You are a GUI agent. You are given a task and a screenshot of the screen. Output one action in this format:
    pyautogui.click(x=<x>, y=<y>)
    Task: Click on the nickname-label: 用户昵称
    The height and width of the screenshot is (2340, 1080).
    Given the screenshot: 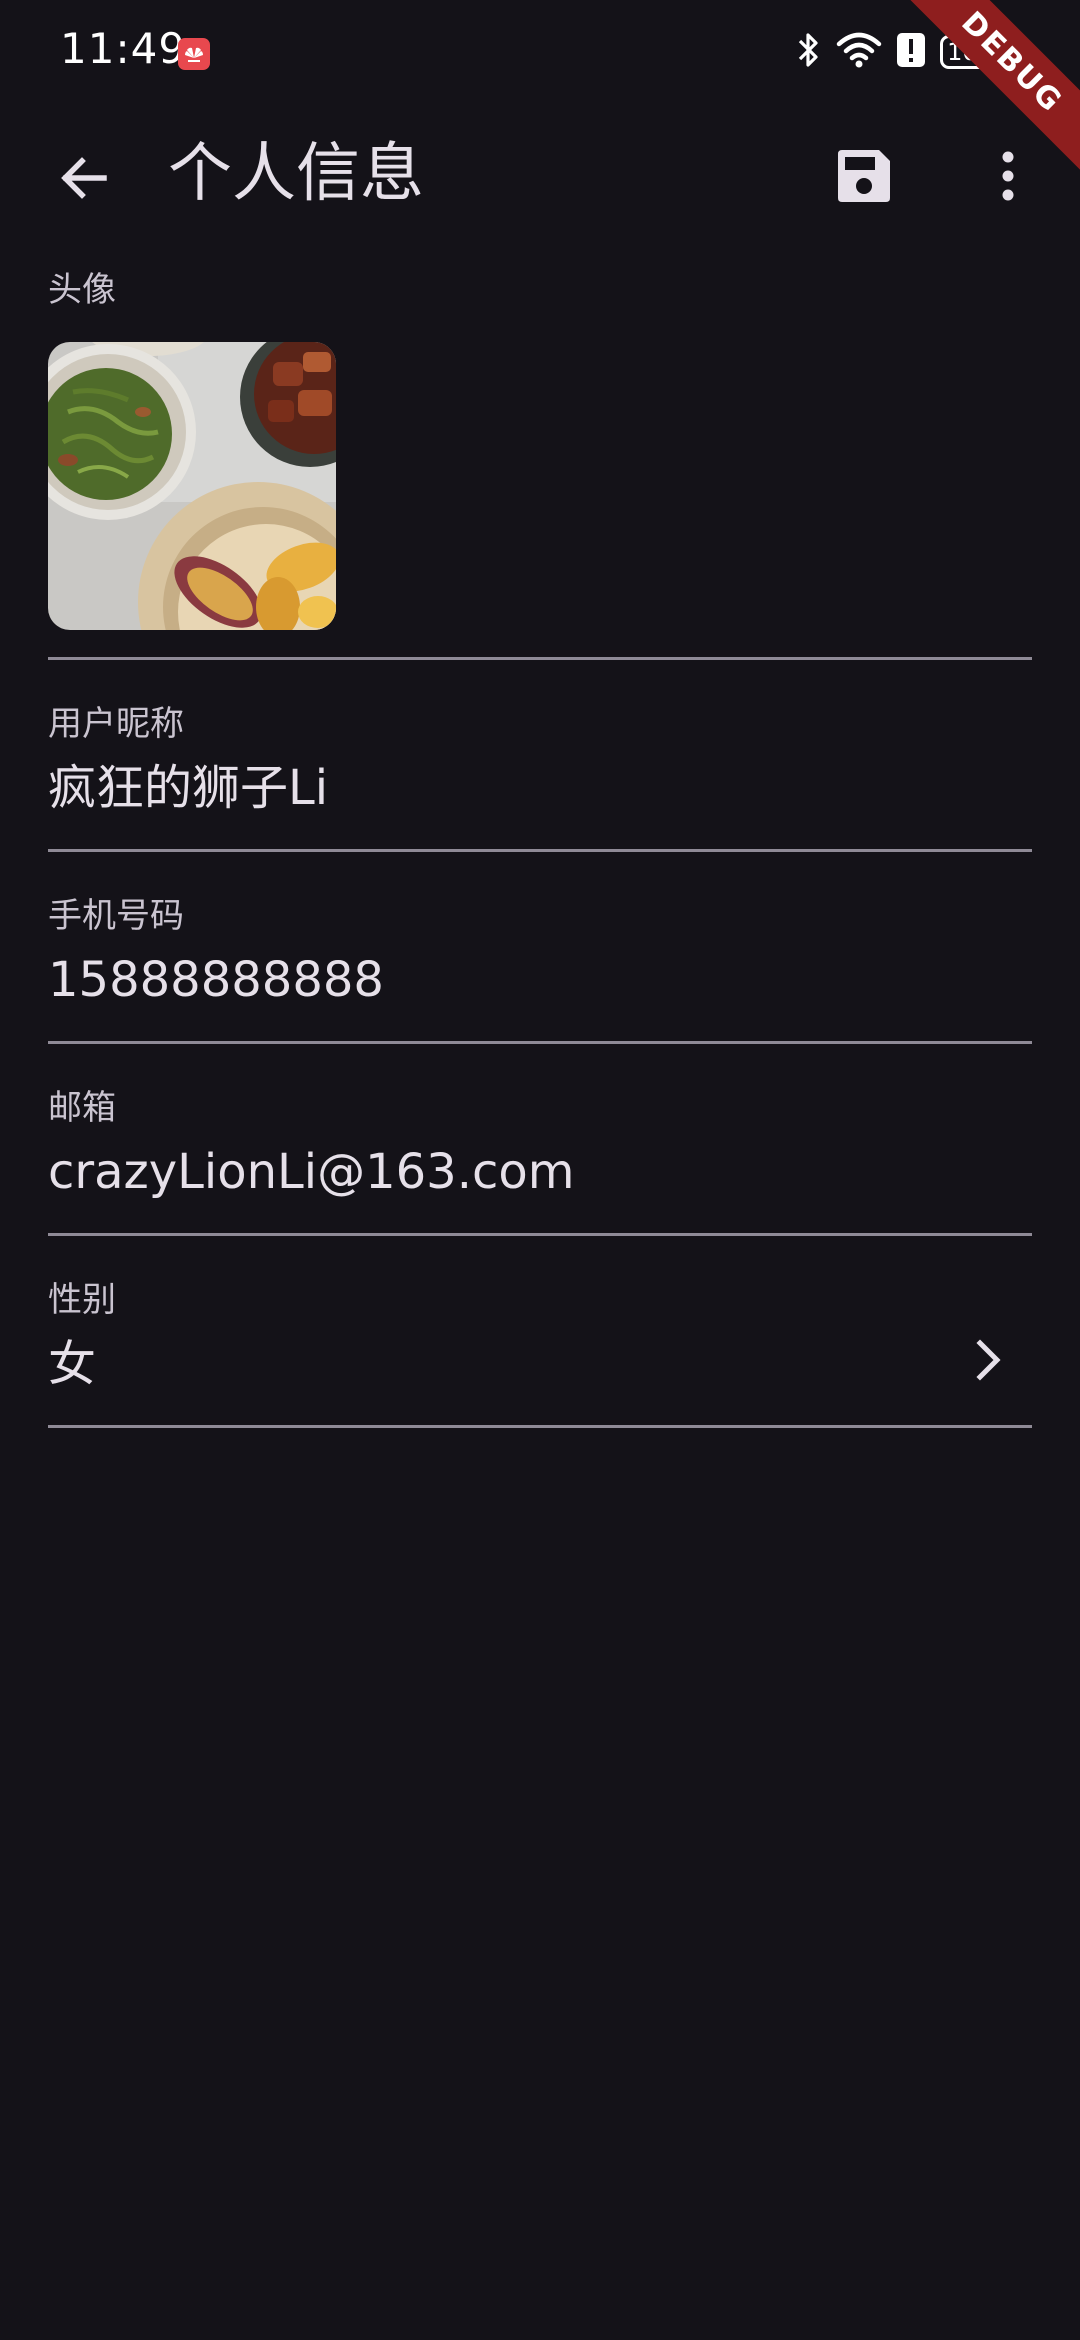 What is the action you would take?
    pyautogui.click(x=116, y=724)
    